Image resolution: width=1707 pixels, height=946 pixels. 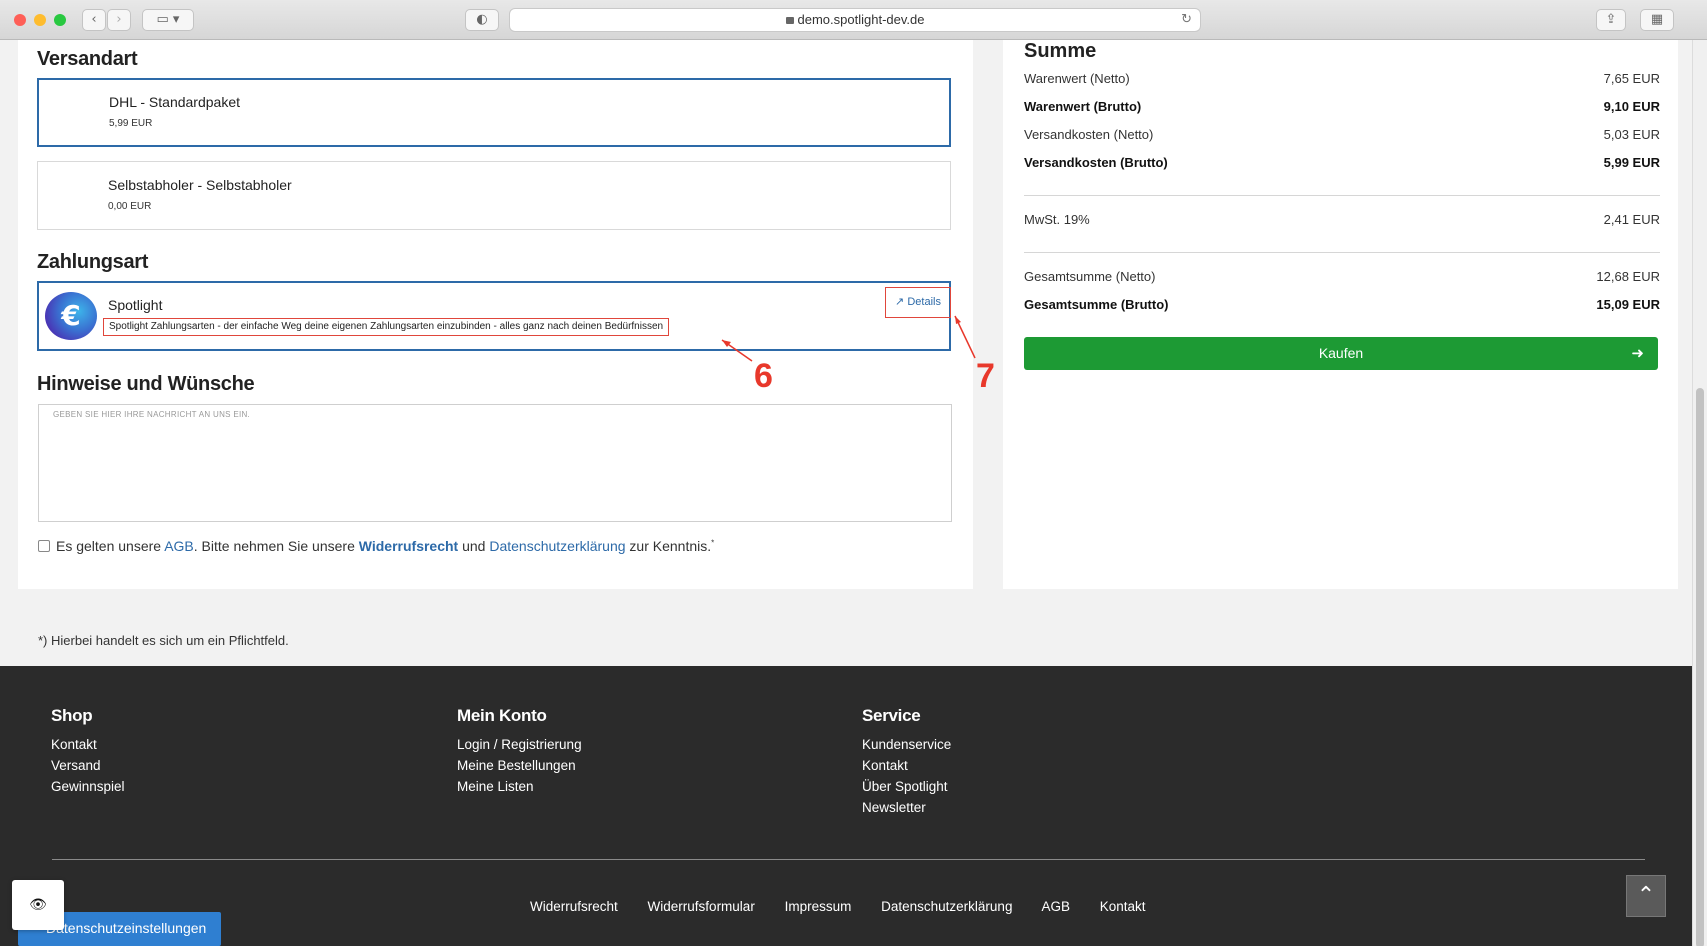 What do you see at coordinates (1096, 162) in the screenshot?
I see `summary-label: Versandkosten (Brutto)` at bounding box center [1096, 162].